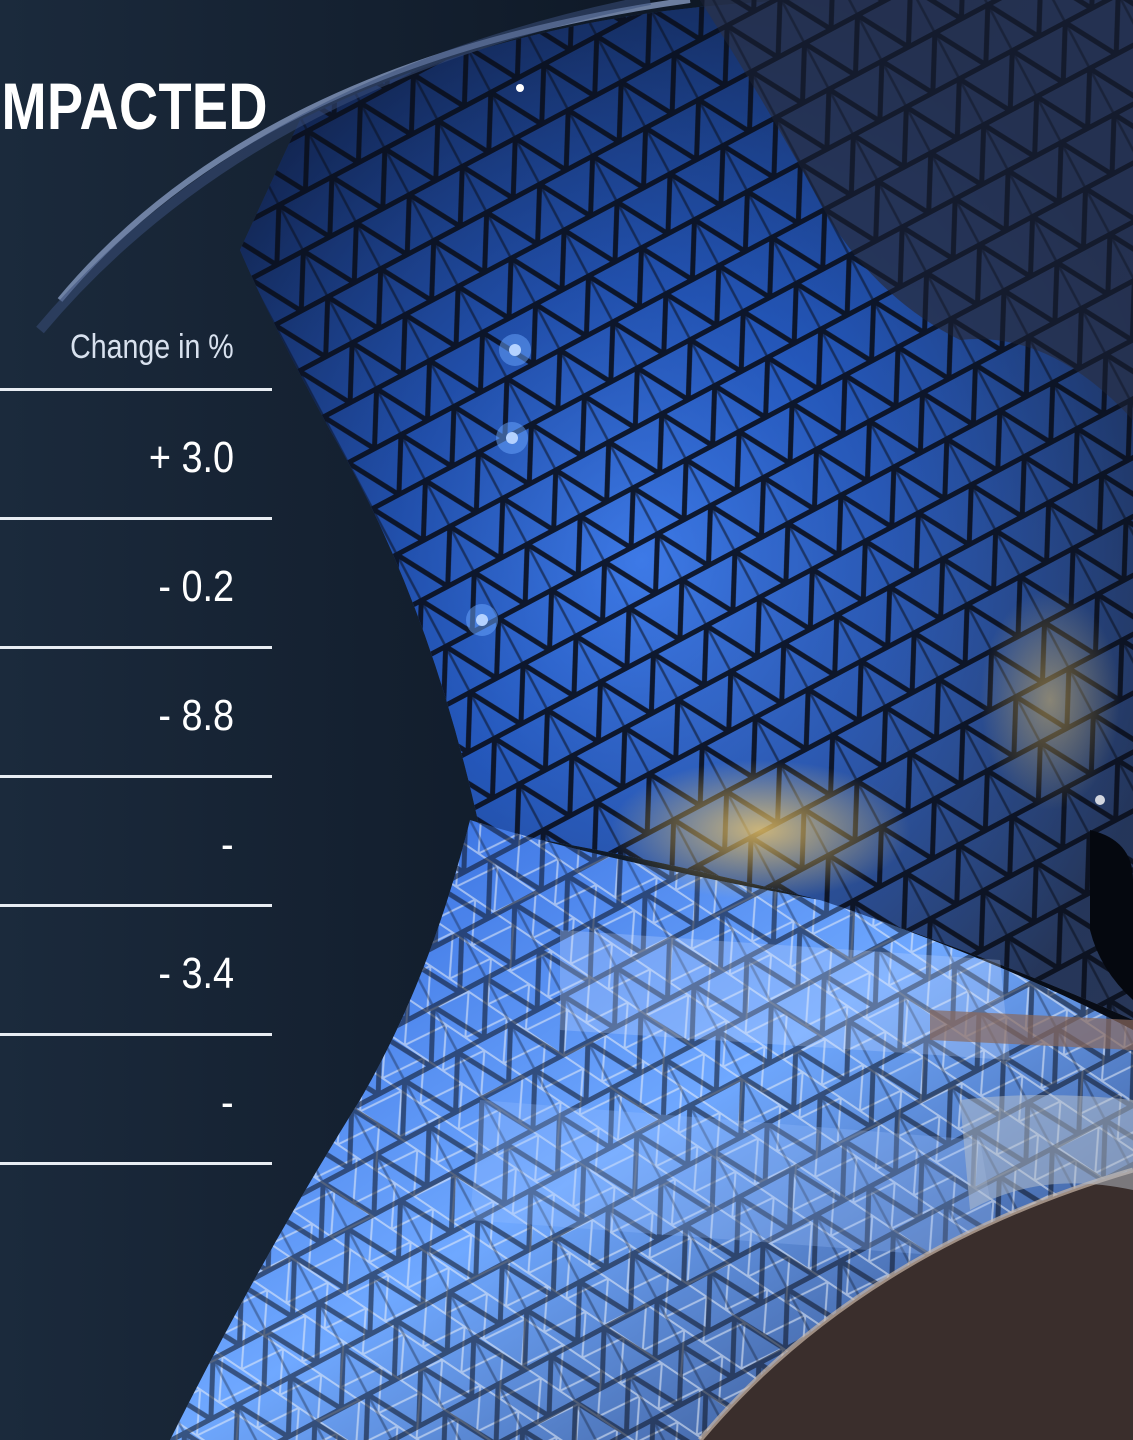 This screenshot has width=1133, height=1440. Describe the element at coordinates (196, 973) in the screenshot. I see `table-row-value: - 3.4` at that location.